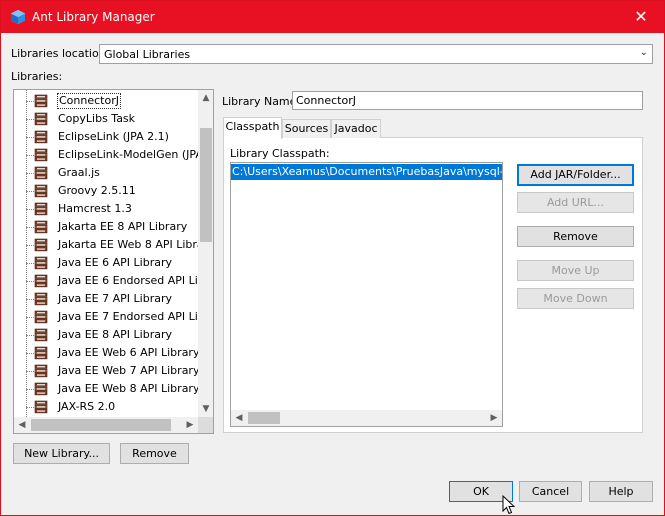  Describe the element at coordinates (550, 491) in the screenshot. I see `cancel-button: Cancel` at that location.